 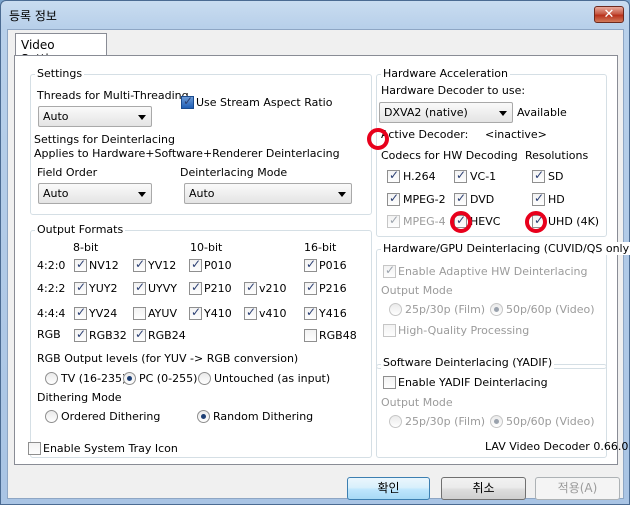 What do you see at coordinates (80, 287) in the screenshot?
I see `yuy2-checkbox` at bounding box center [80, 287].